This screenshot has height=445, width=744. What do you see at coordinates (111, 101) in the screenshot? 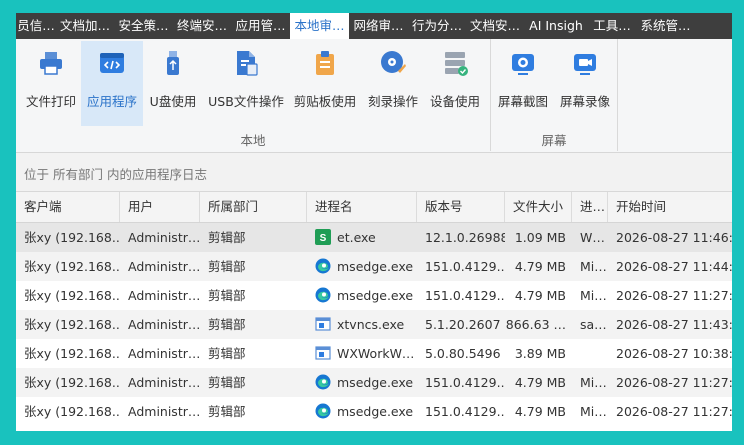
I see `application-label: 应用程序` at bounding box center [111, 101].